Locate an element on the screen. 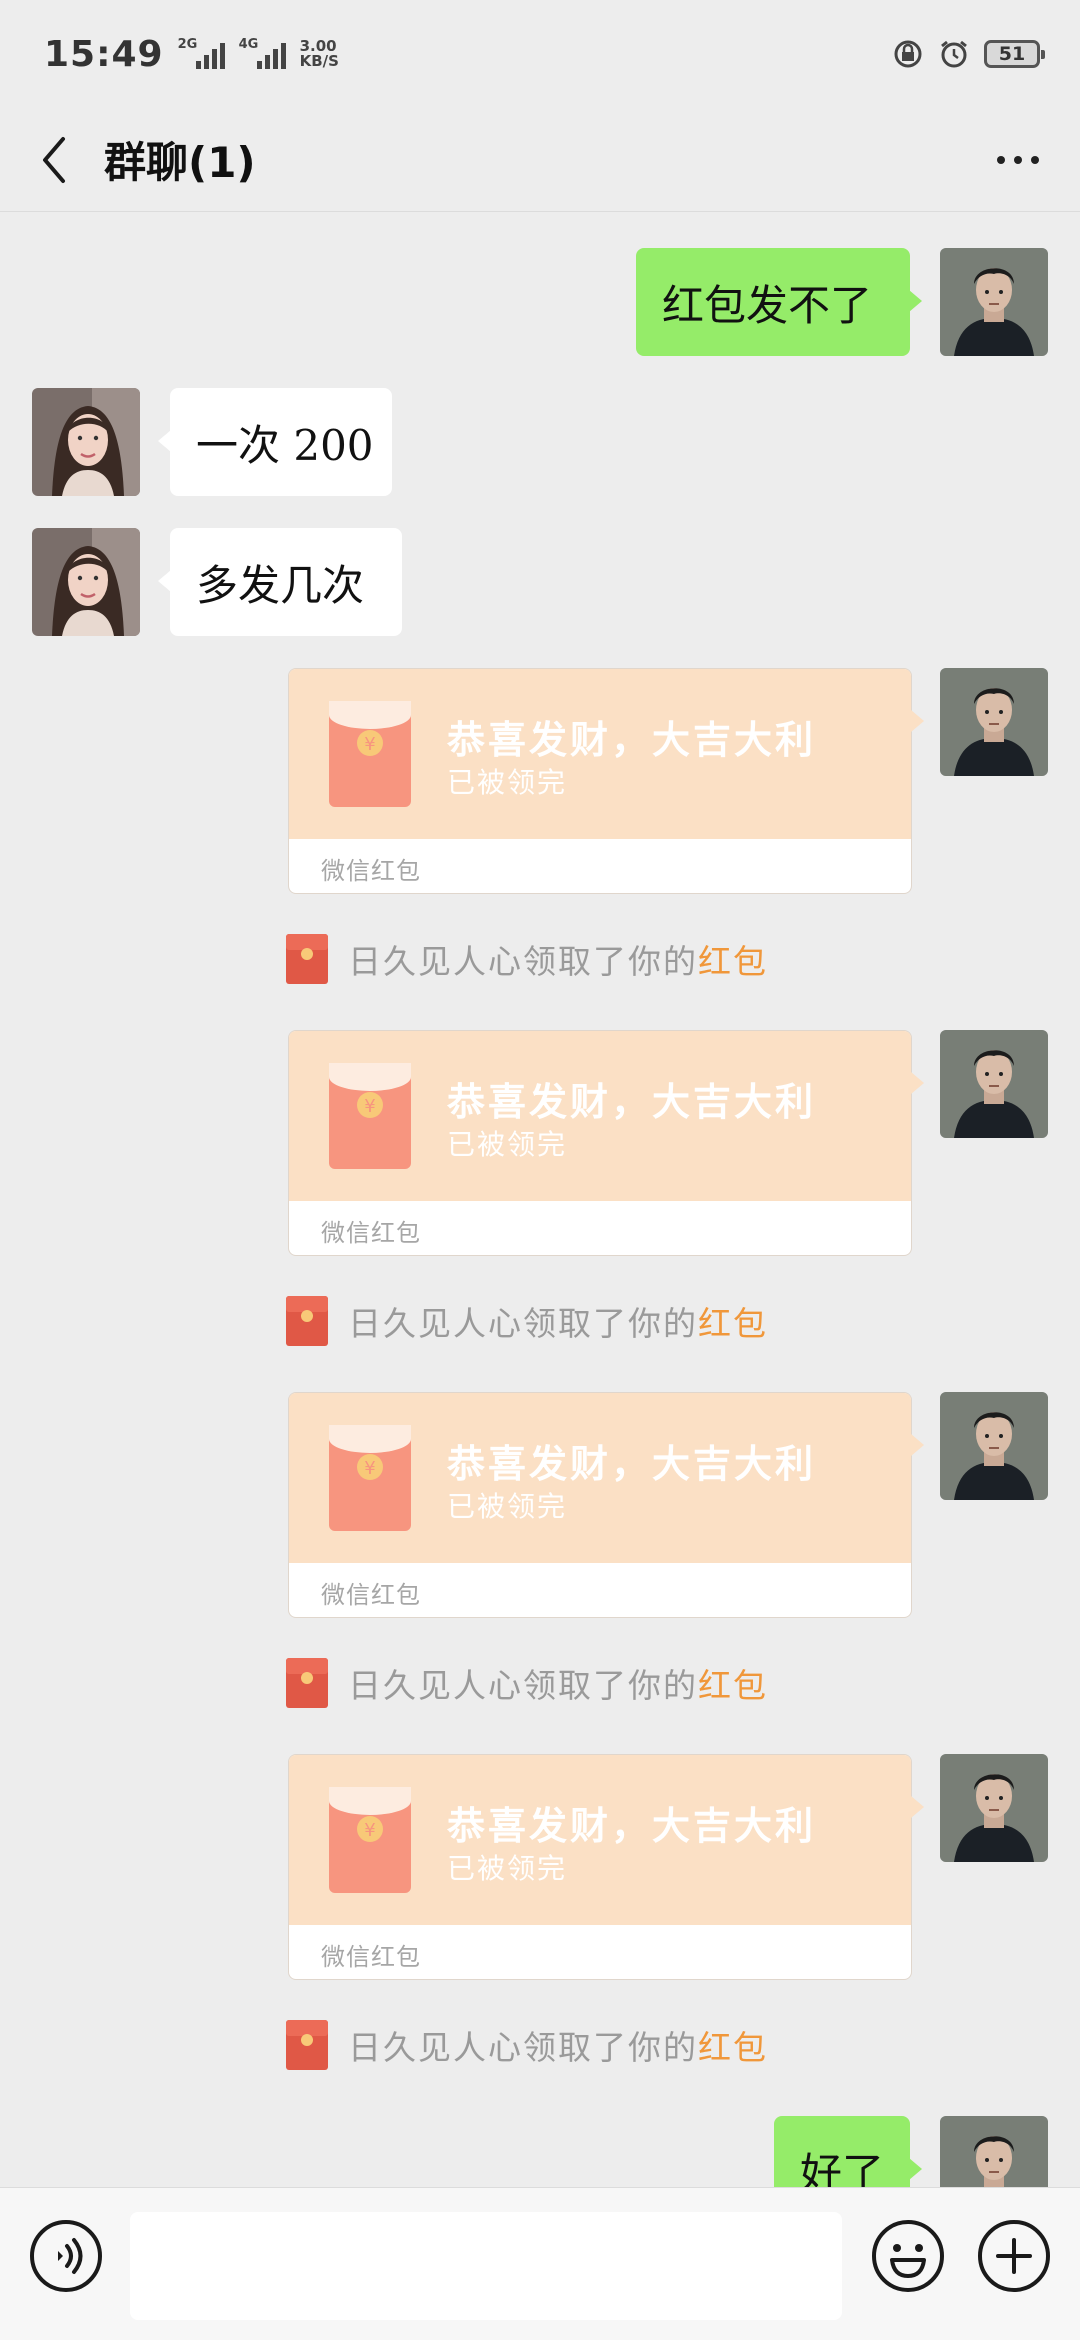 This screenshot has width=1080, height=2340. emoji-button is located at coordinates (908, 2256).